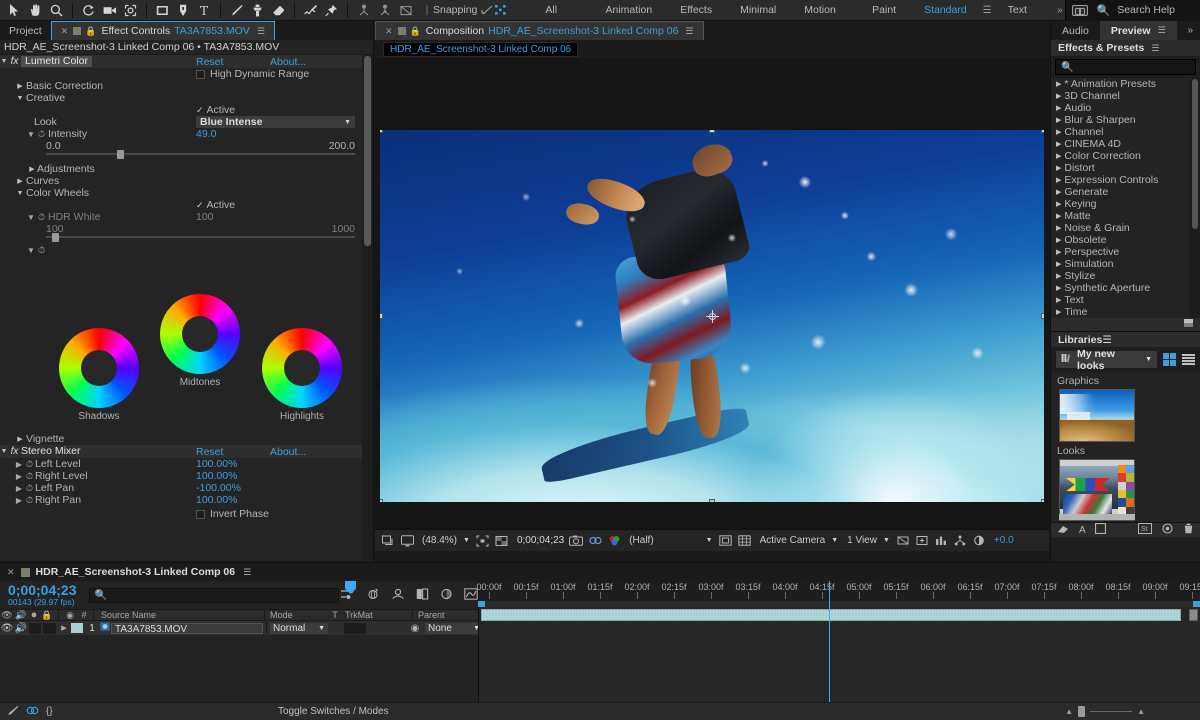 Image resolution: width=1200 pixels, height=720 pixels. I want to click on toggle-masks-icon, so click(726, 541).